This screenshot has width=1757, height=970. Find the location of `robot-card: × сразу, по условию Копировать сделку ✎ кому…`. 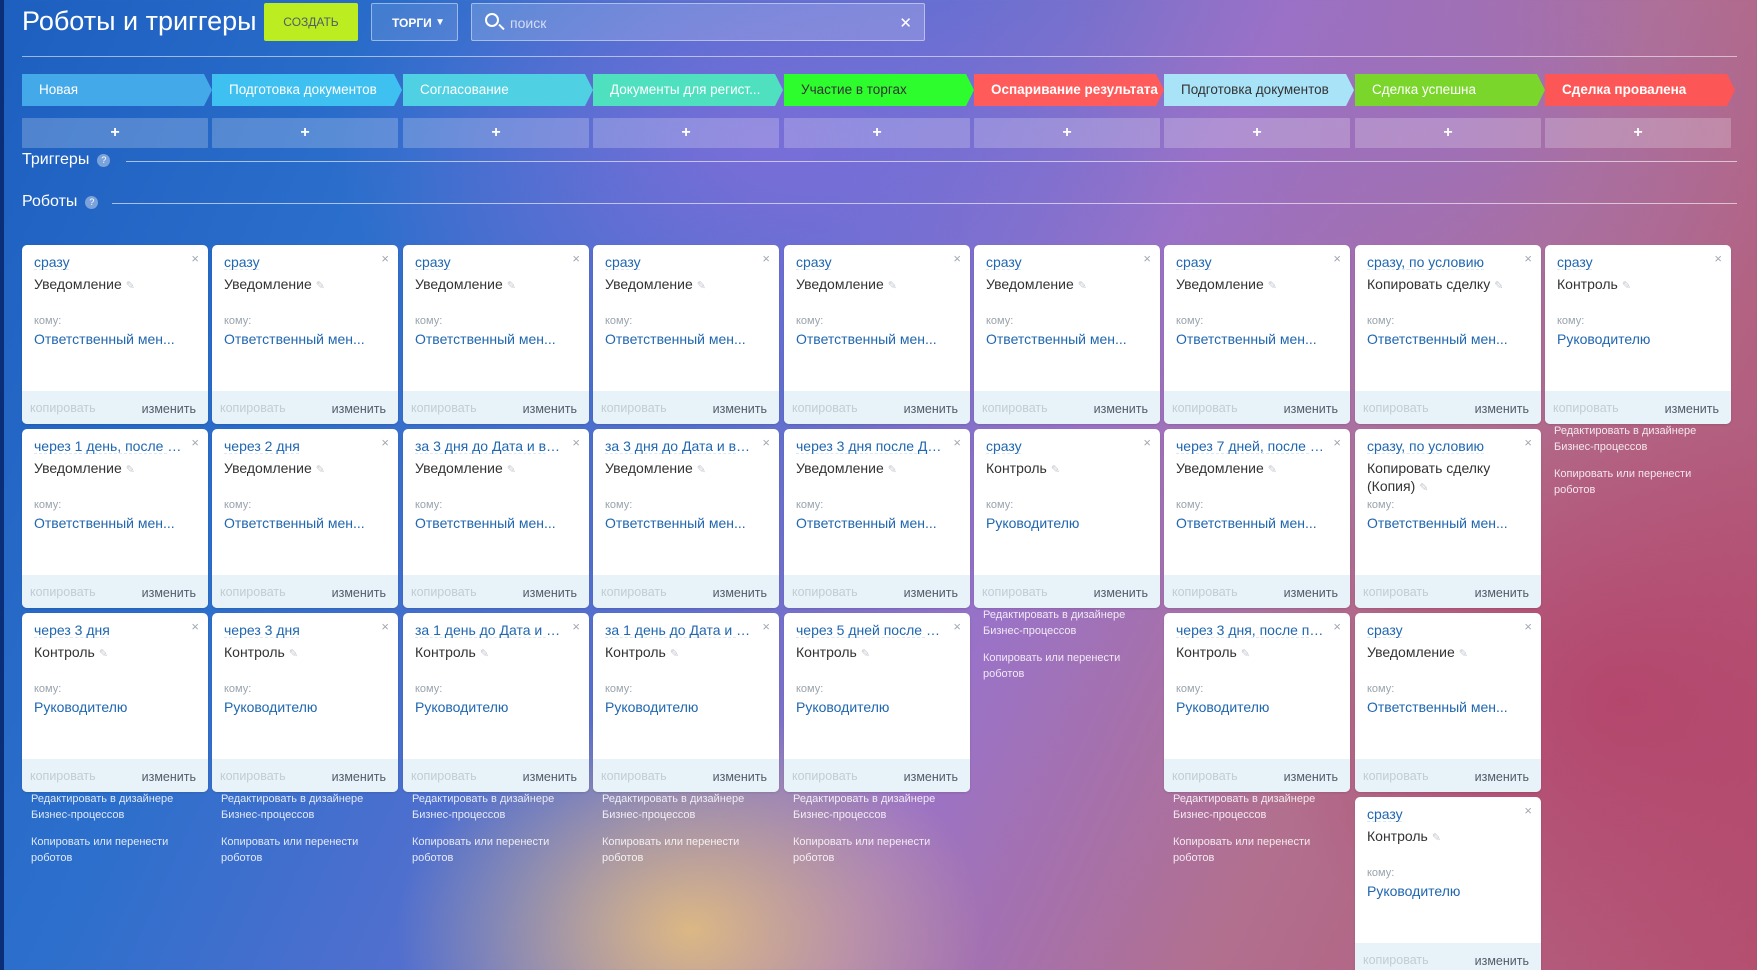

robot-card: × сразу, по условию Копировать сделку ✎ кому… is located at coordinates (1448, 334).